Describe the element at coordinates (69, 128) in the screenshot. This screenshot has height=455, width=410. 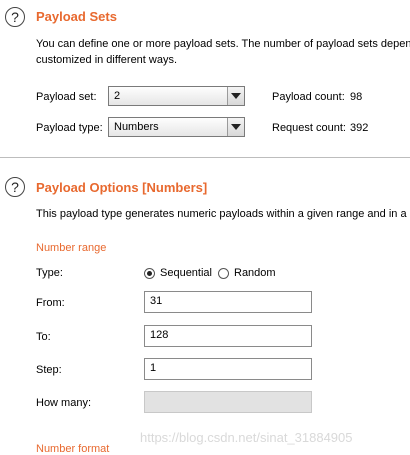
I see `payload-type-label: Payload type:` at that location.